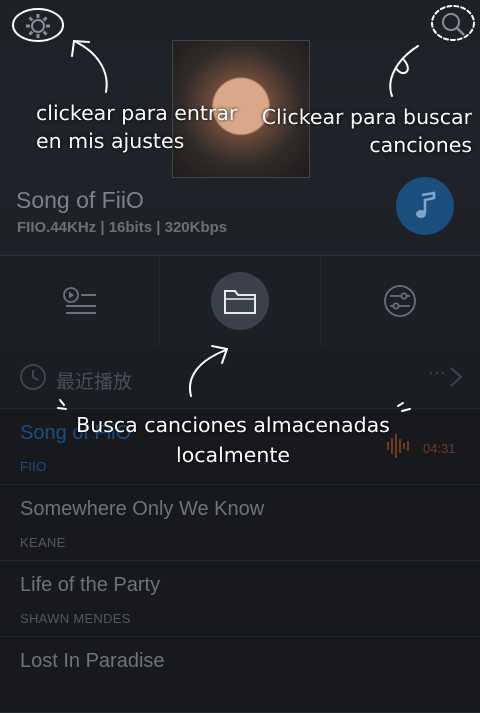 The image size is (480, 713). I want to click on folder-tab-button, so click(239, 301).